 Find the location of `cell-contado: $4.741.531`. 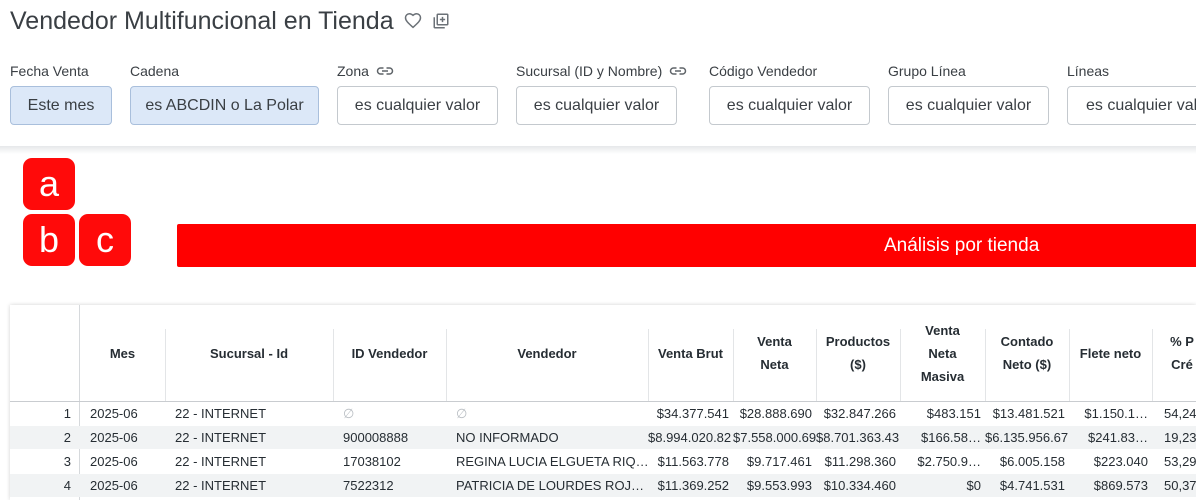

cell-contado: $4.741.531 is located at coordinates (1032, 485).